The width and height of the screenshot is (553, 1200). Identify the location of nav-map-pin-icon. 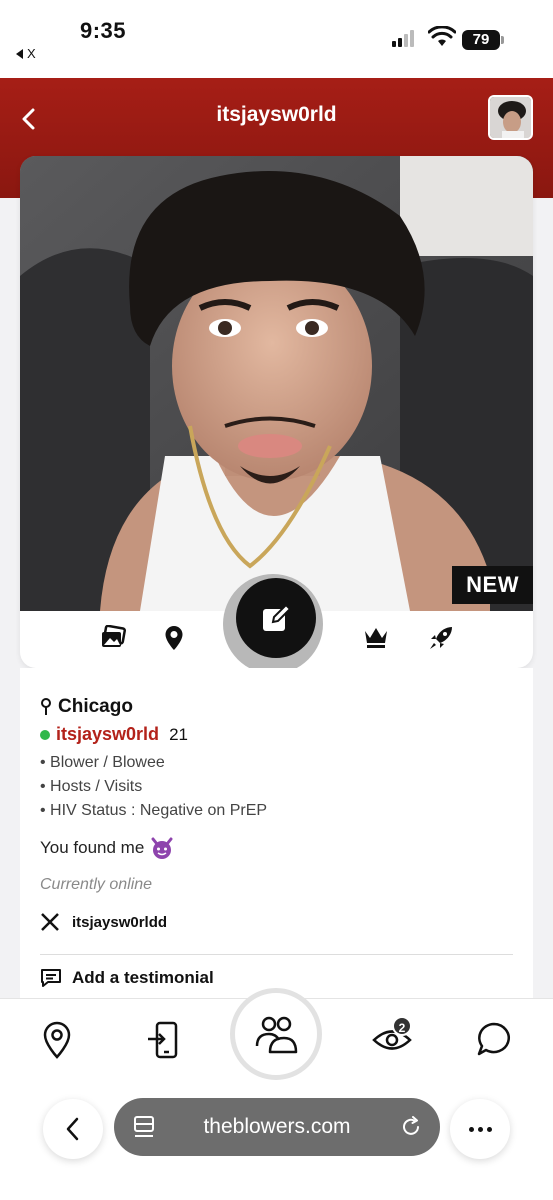
(57, 1040).